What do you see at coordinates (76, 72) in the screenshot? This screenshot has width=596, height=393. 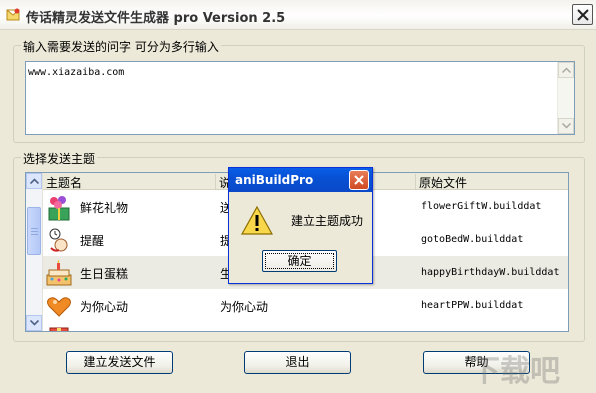 I see `message-text: www.xiazaiba.com` at bounding box center [76, 72].